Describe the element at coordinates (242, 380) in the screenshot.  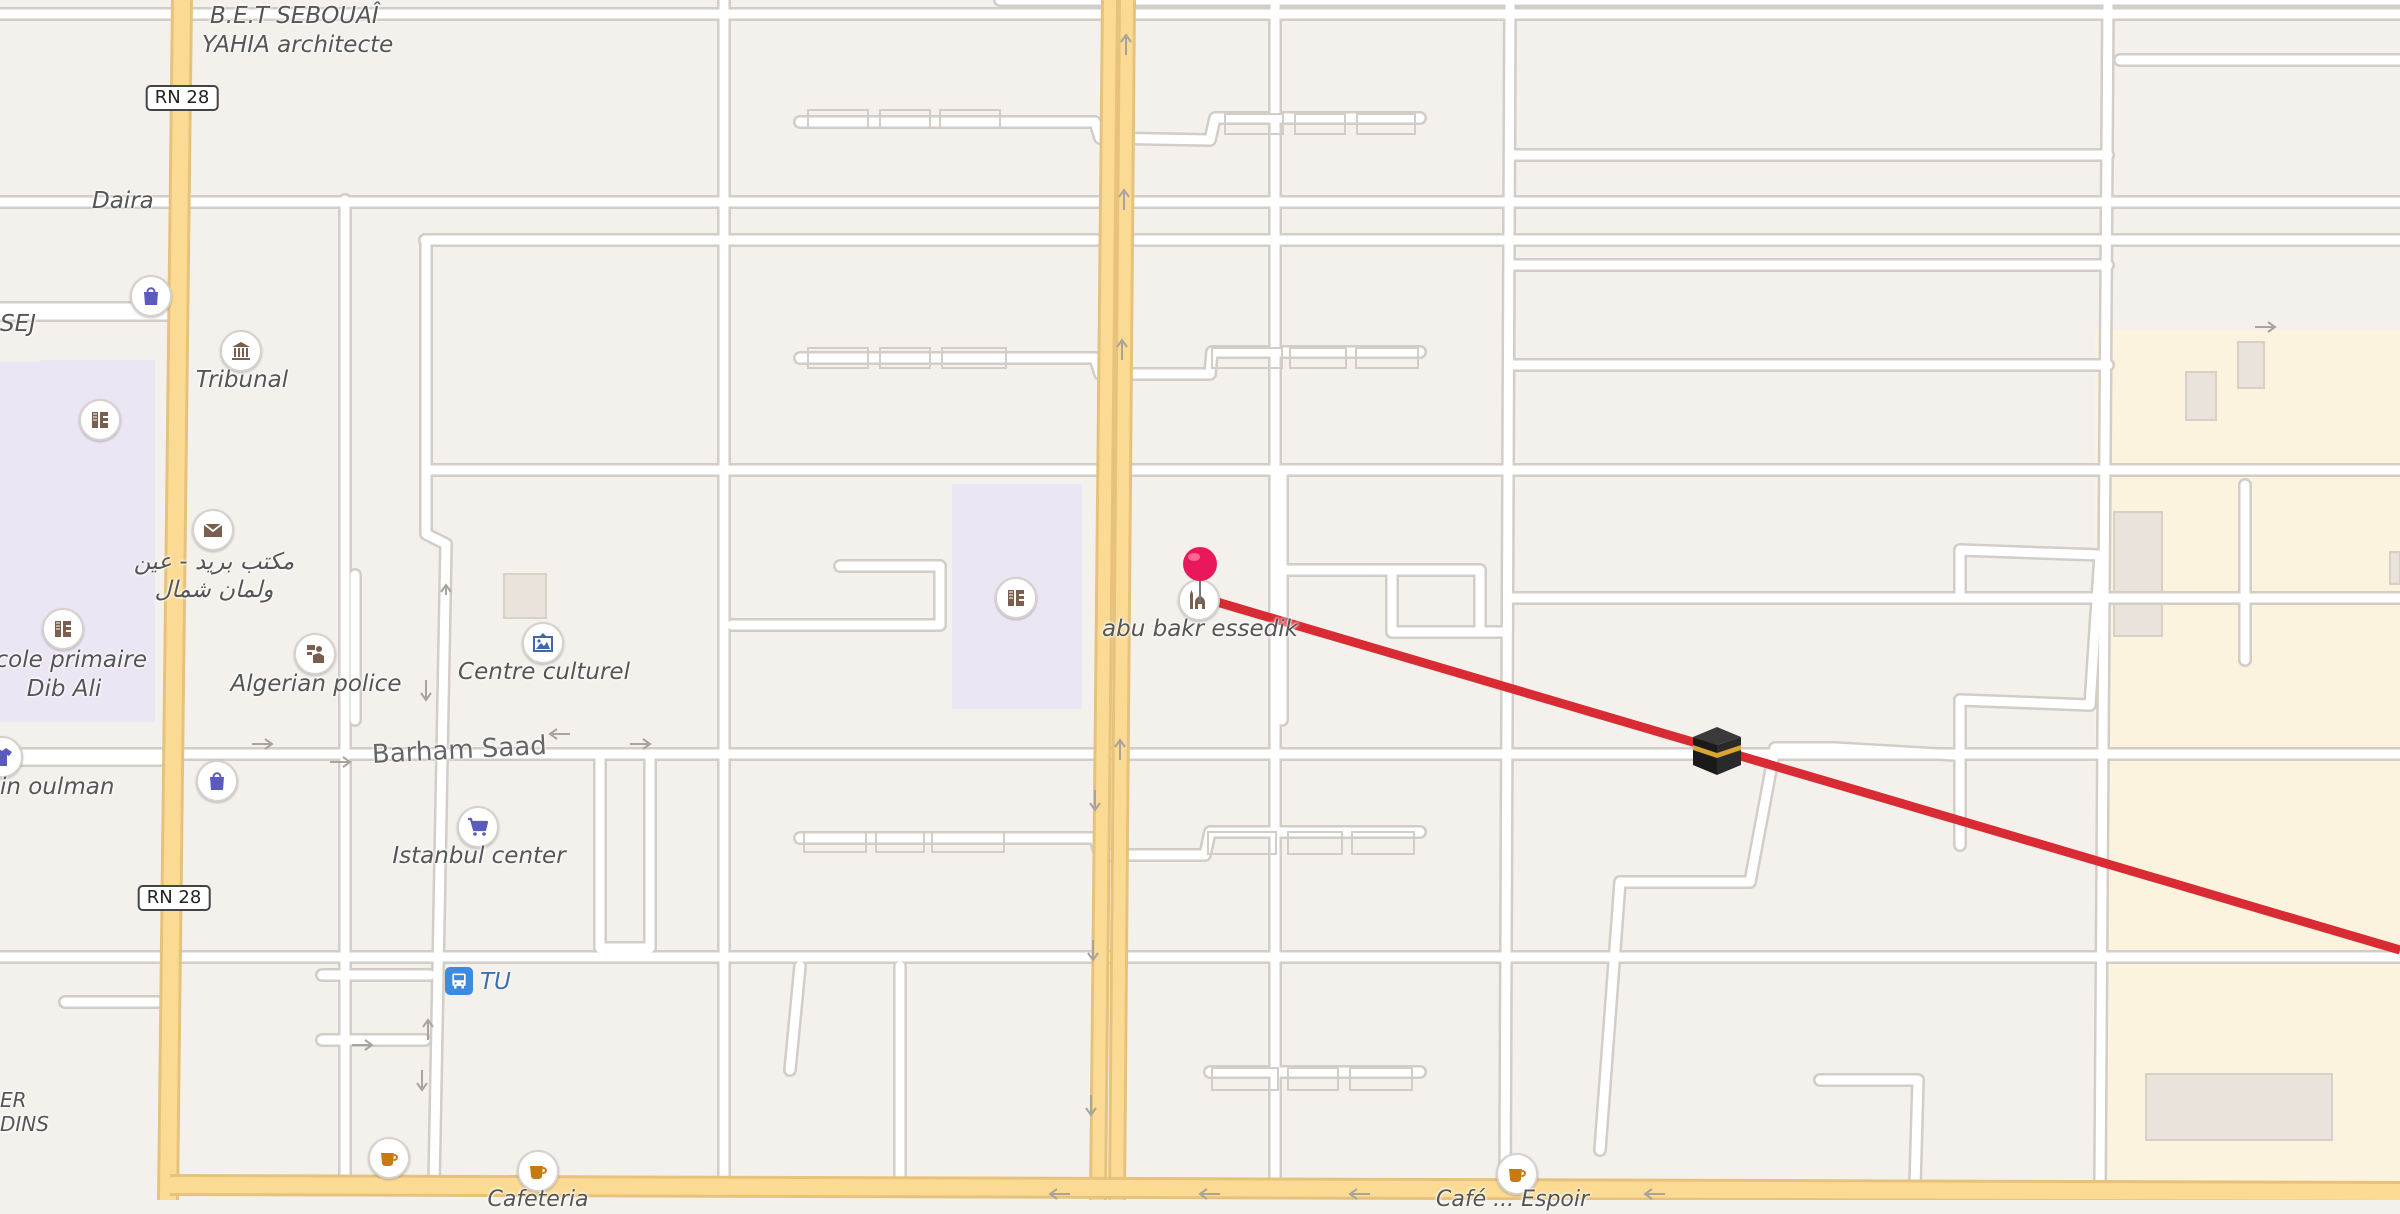
I see `label-tribunal: Tribunal` at that location.